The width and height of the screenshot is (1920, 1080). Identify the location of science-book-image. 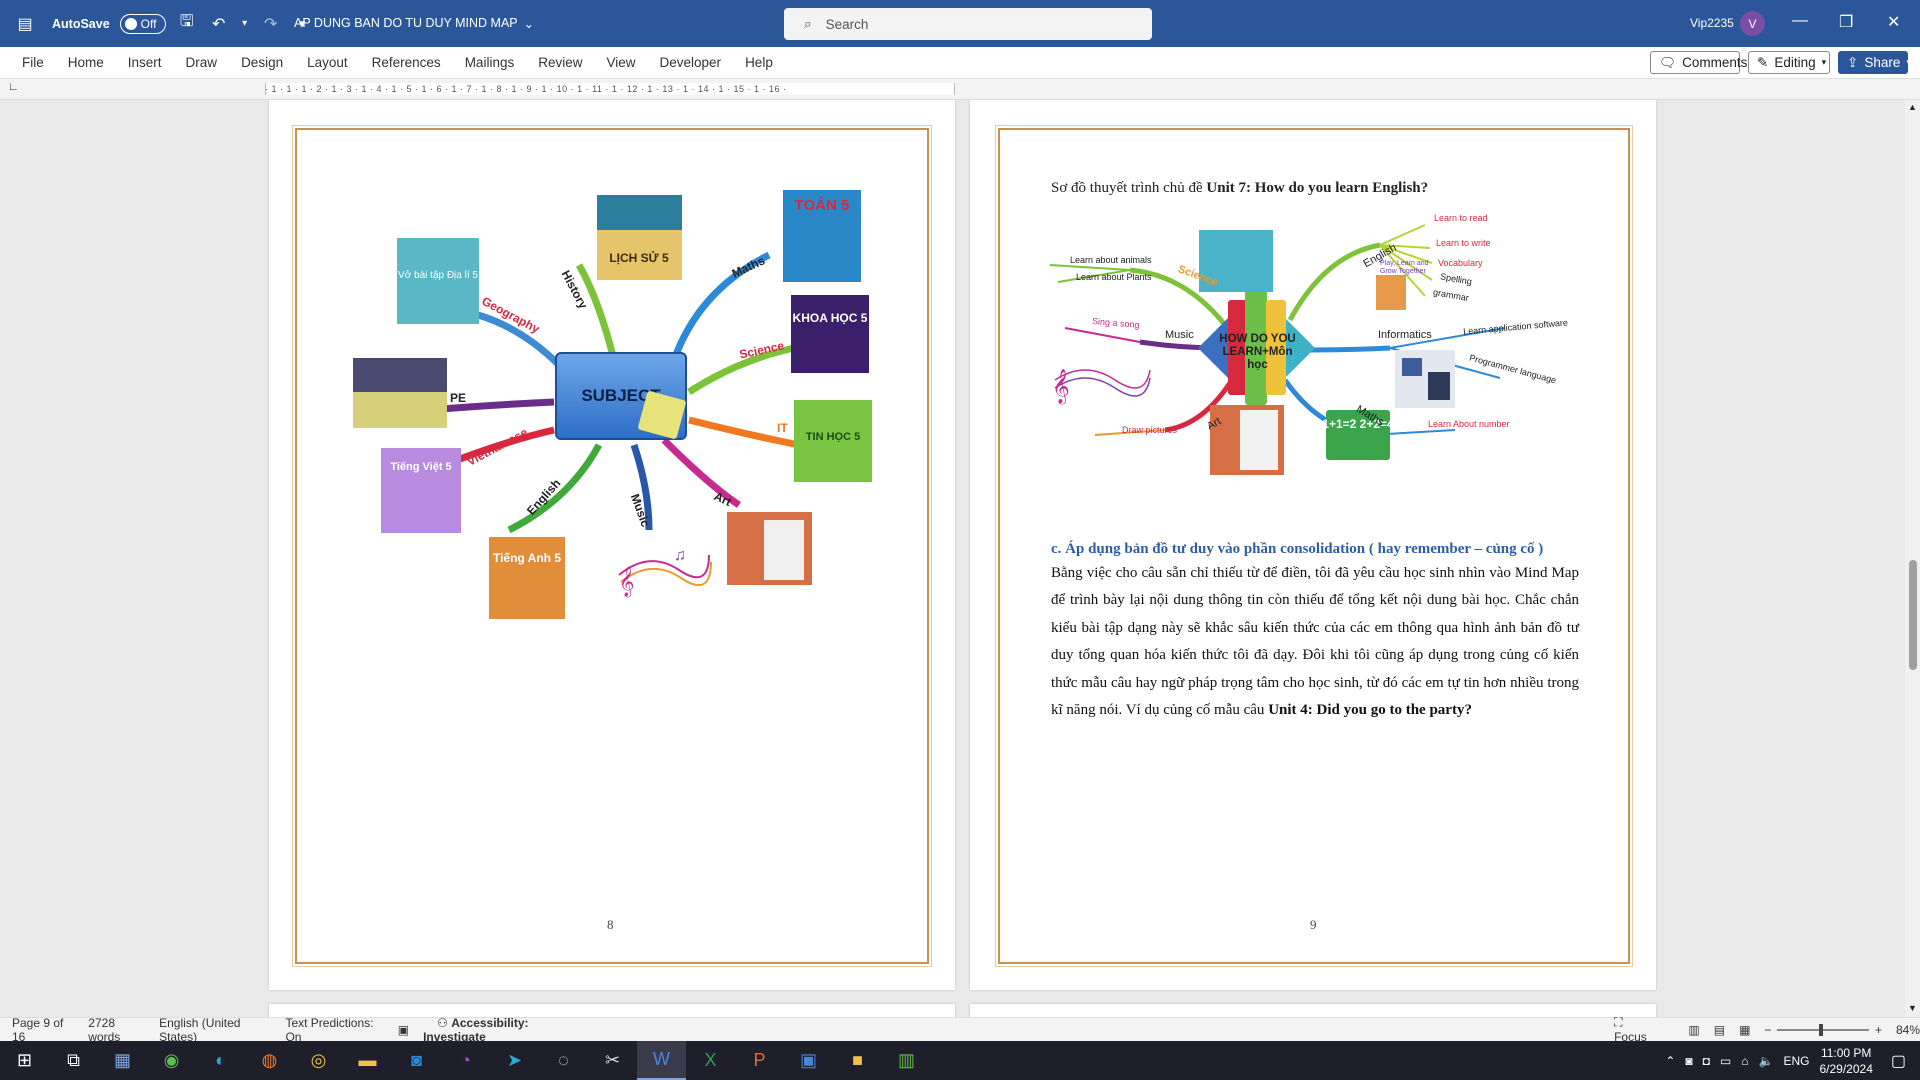
(830, 334).